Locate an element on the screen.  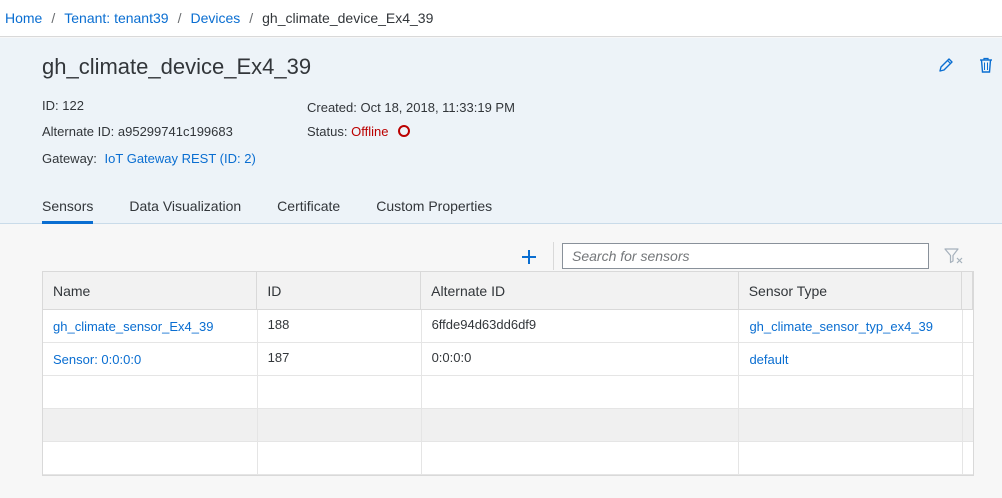
attr-id: ID: 122 is located at coordinates (63, 105).